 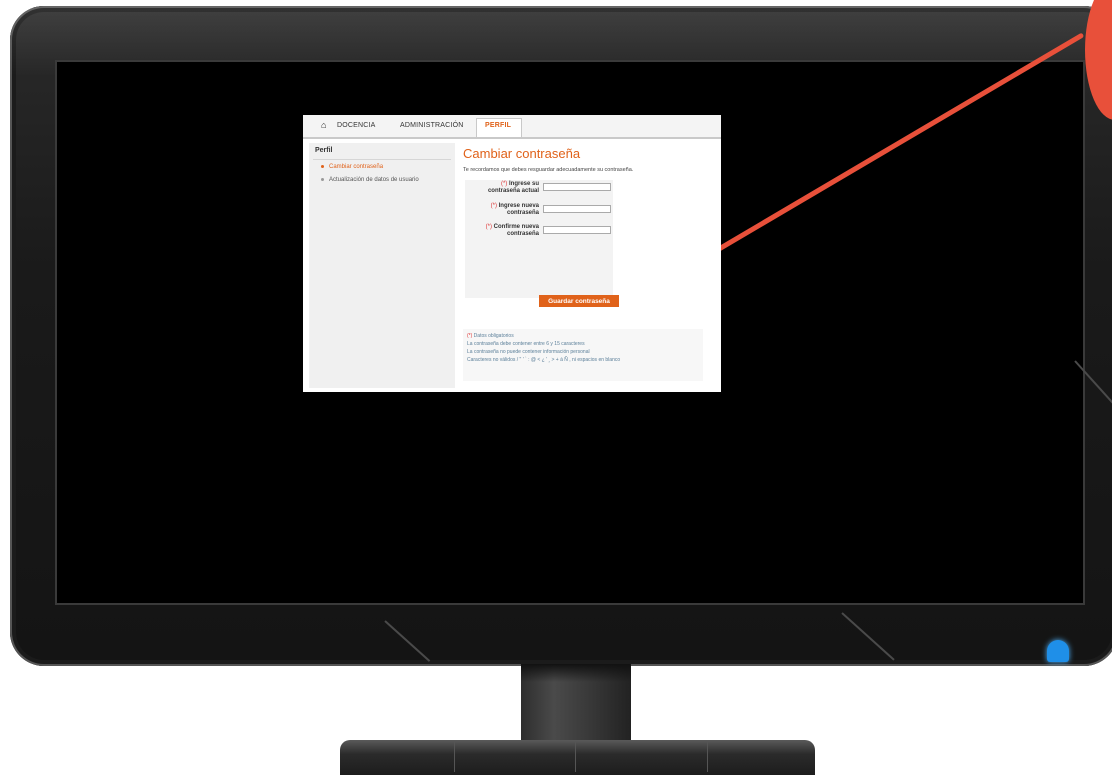 What do you see at coordinates (579, 301) in the screenshot?
I see `save-password-button: Guardar contraseña` at bounding box center [579, 301].